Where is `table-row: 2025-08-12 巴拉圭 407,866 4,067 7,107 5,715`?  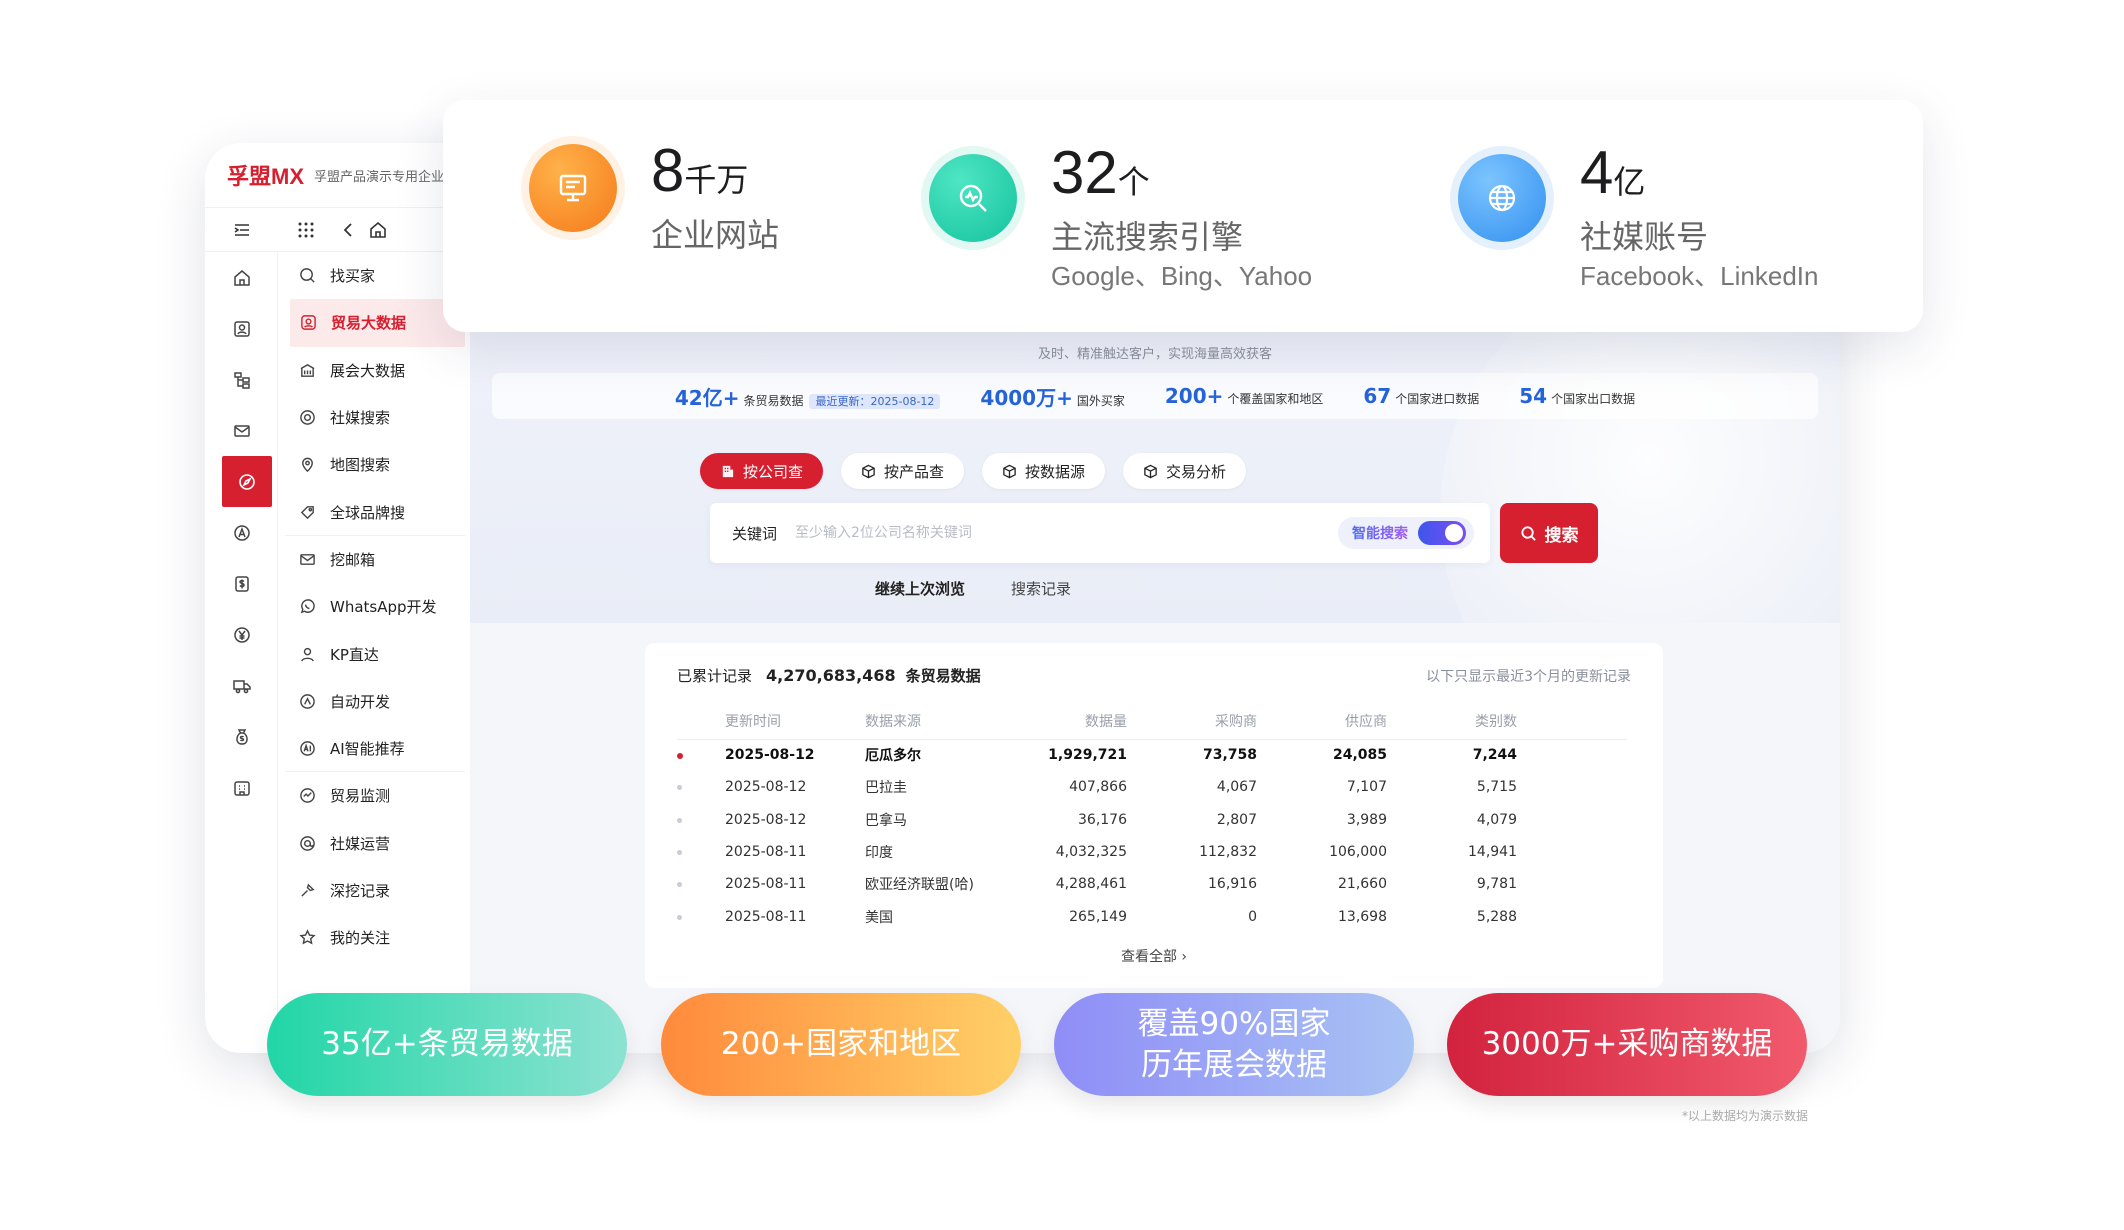
table-row: 2025-08-12 巴拉圭 407,866 4,067 7,107 5,715 is located at coordinates (1152, 787).